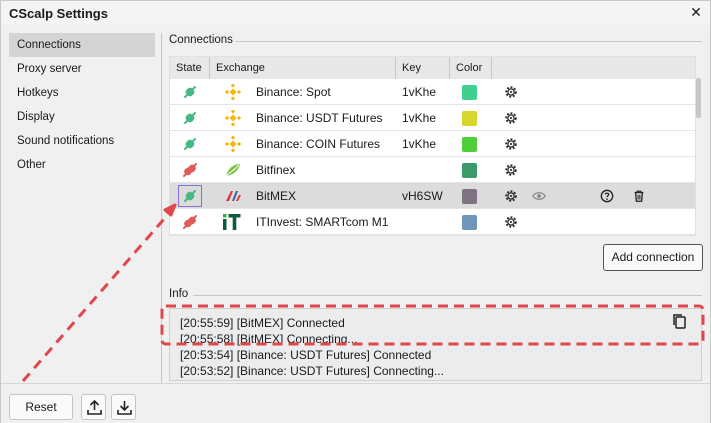  I want to click on sidebar-divider, so click(161, 208).